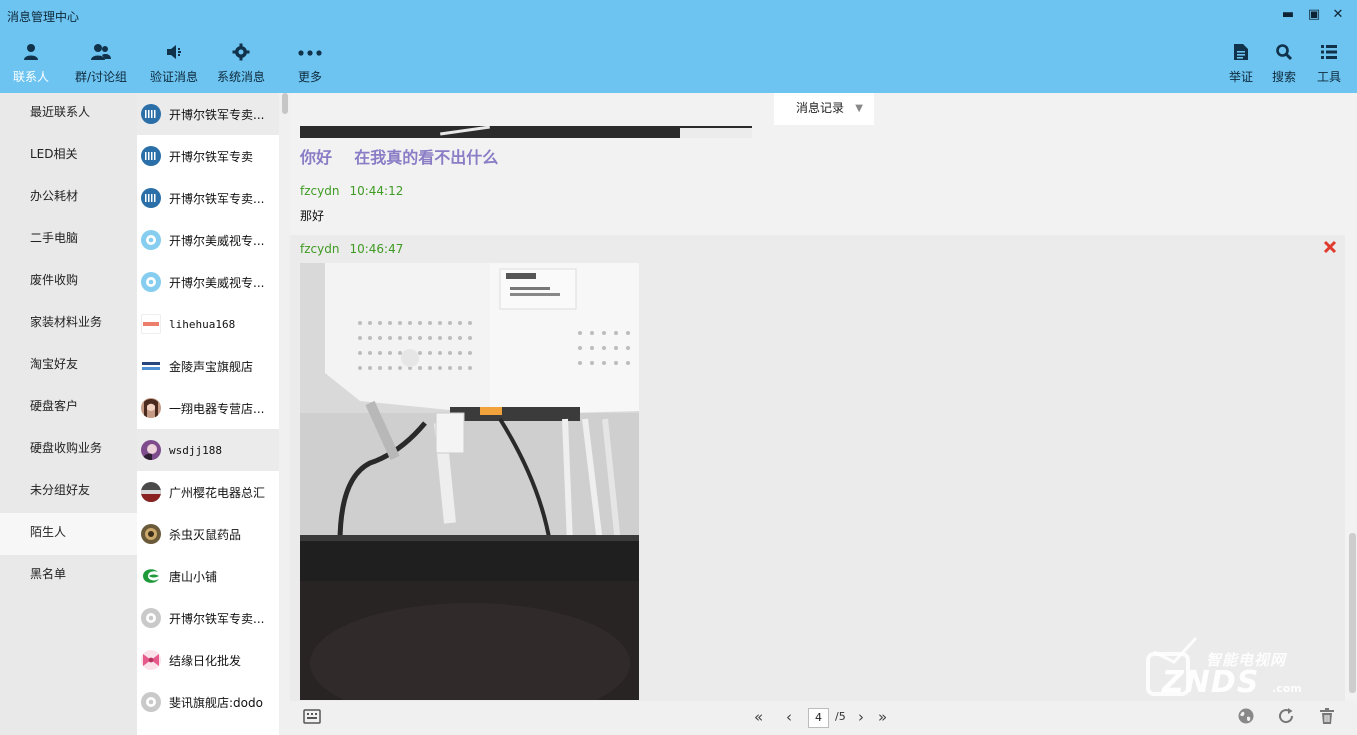 The width and height of the screenshot is (1357, 735). I want to click on contact-item: 金陵声宝旗舰店, so click(208, 366).